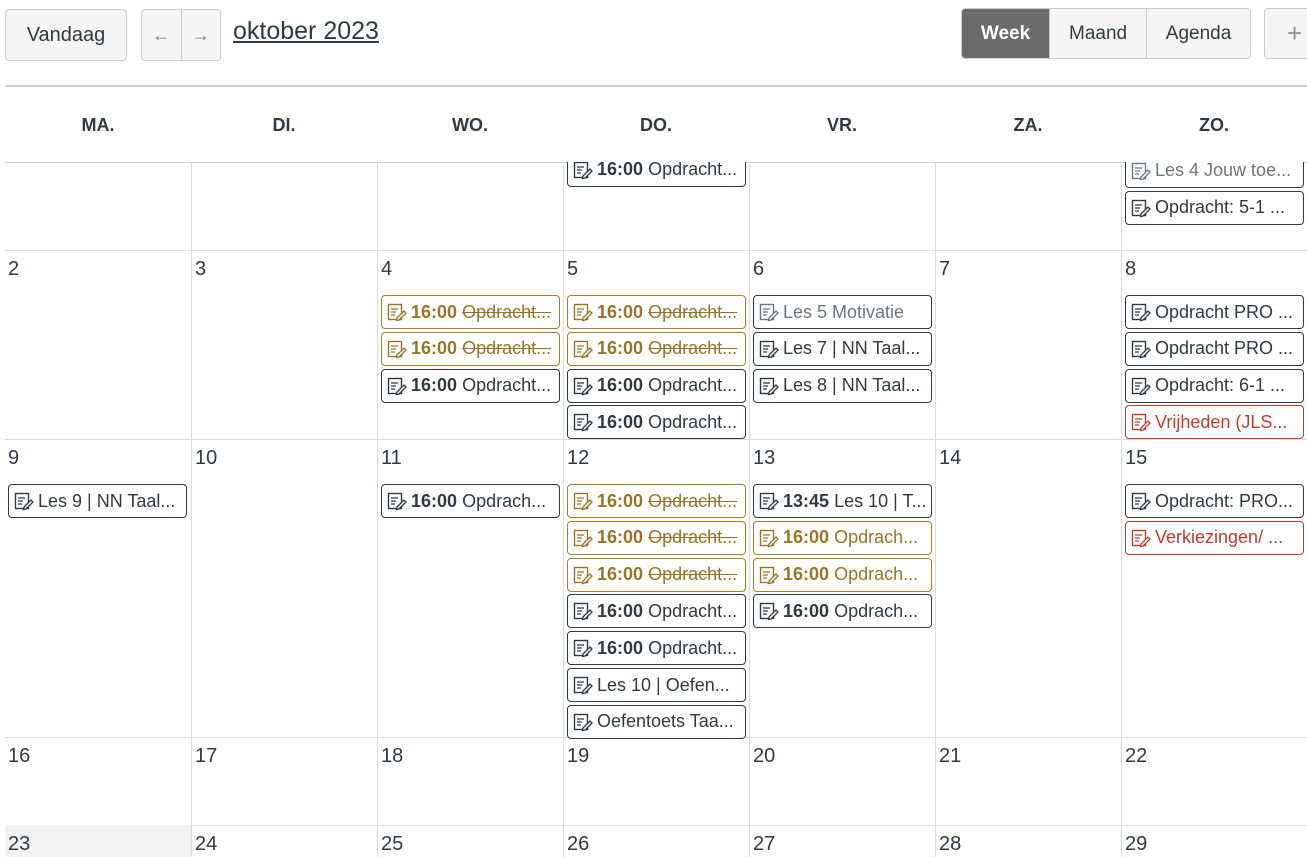  Describe the element at coordinates (284, 841) in the screenshot. I see `day-cell: 24` at that location.